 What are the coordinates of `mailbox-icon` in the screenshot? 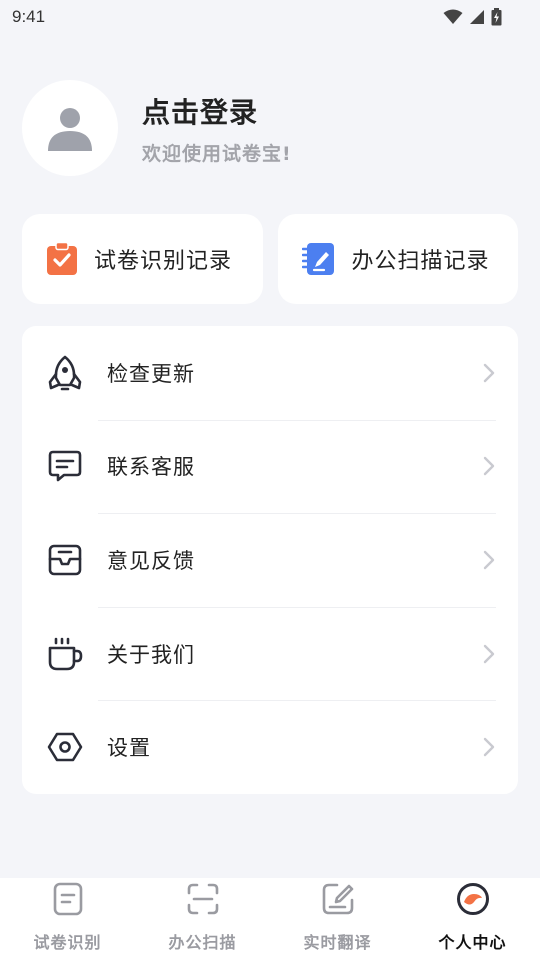 It's located at (65, 560).